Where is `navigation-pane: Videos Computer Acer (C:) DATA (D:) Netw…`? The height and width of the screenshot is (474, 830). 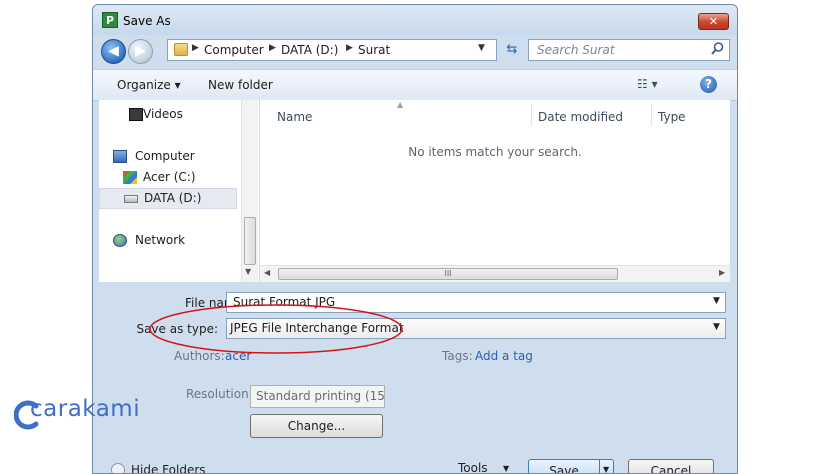
navigation-pane: Videos Computer Acer (C:) DATA (D:) Netw… is located at coordinates (179, 191).